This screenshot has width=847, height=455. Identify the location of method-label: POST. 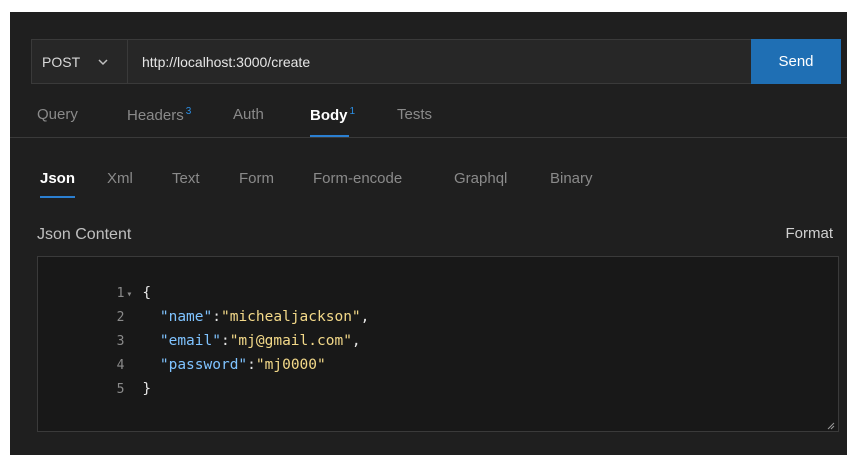
(61, 61).